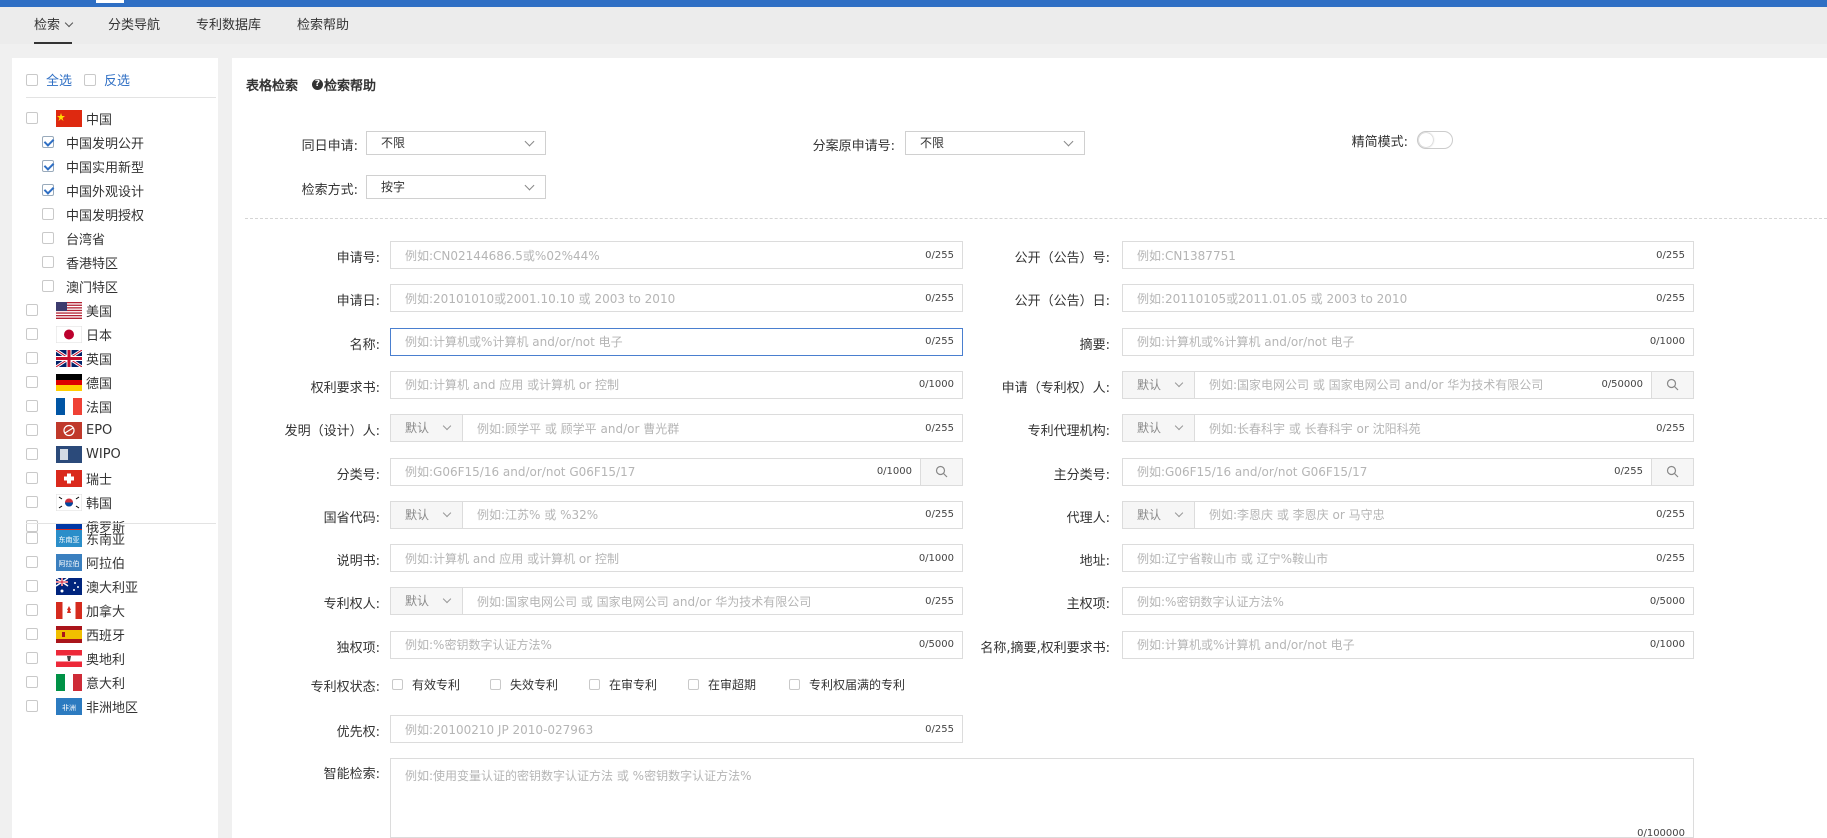  What do you see at coordinates (75, 562) in the screenshot?
I see `sidebar-region-item: 阿拉伯 阿拉伯` at bounding box center [75, 562].